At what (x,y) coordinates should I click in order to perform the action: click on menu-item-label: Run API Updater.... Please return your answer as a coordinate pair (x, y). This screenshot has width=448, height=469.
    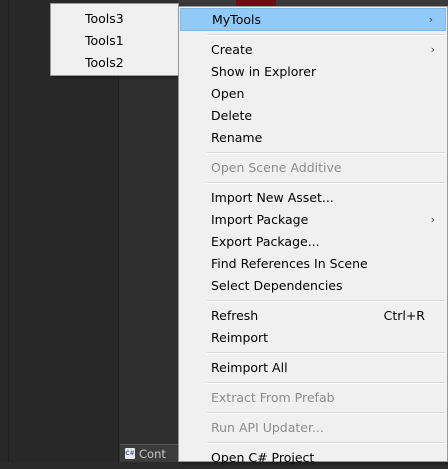
    Looking at the image, I should click on (267, 427).